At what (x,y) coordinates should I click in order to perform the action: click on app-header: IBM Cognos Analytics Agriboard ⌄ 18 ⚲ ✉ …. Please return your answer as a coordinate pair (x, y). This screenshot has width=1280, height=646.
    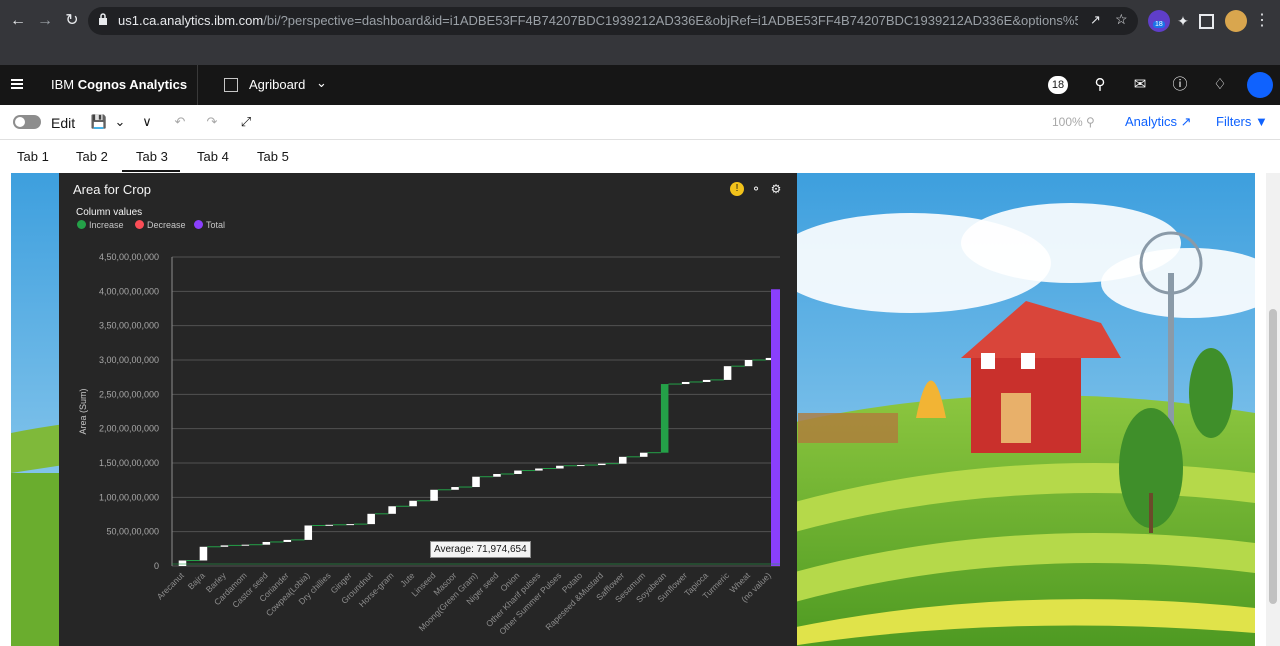
    Looking at the image, I should click on (640, 85).